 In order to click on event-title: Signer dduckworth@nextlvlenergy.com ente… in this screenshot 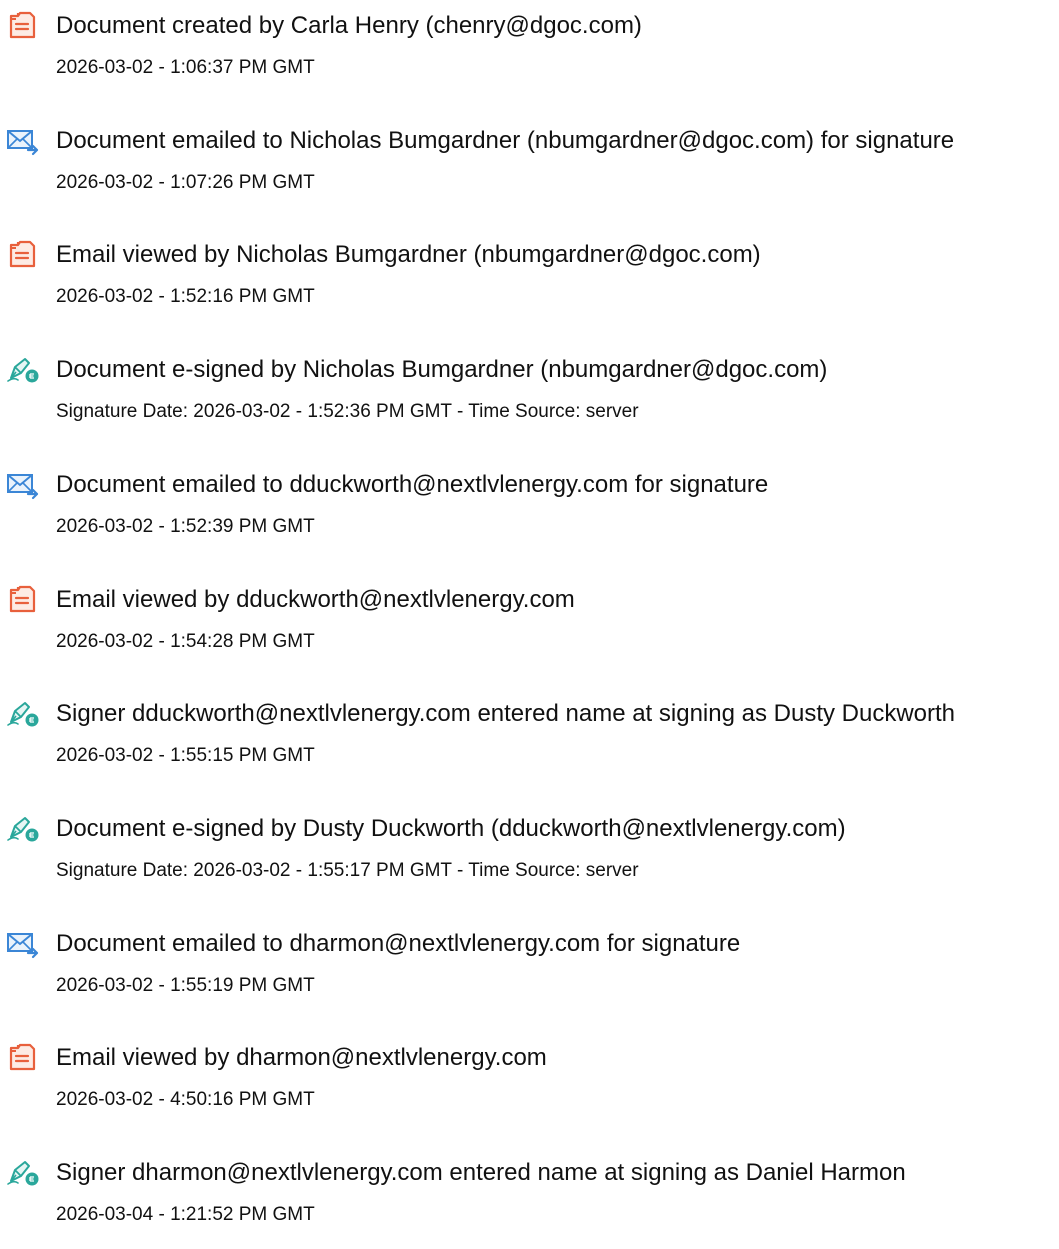, I will do `click(506, 713)`.